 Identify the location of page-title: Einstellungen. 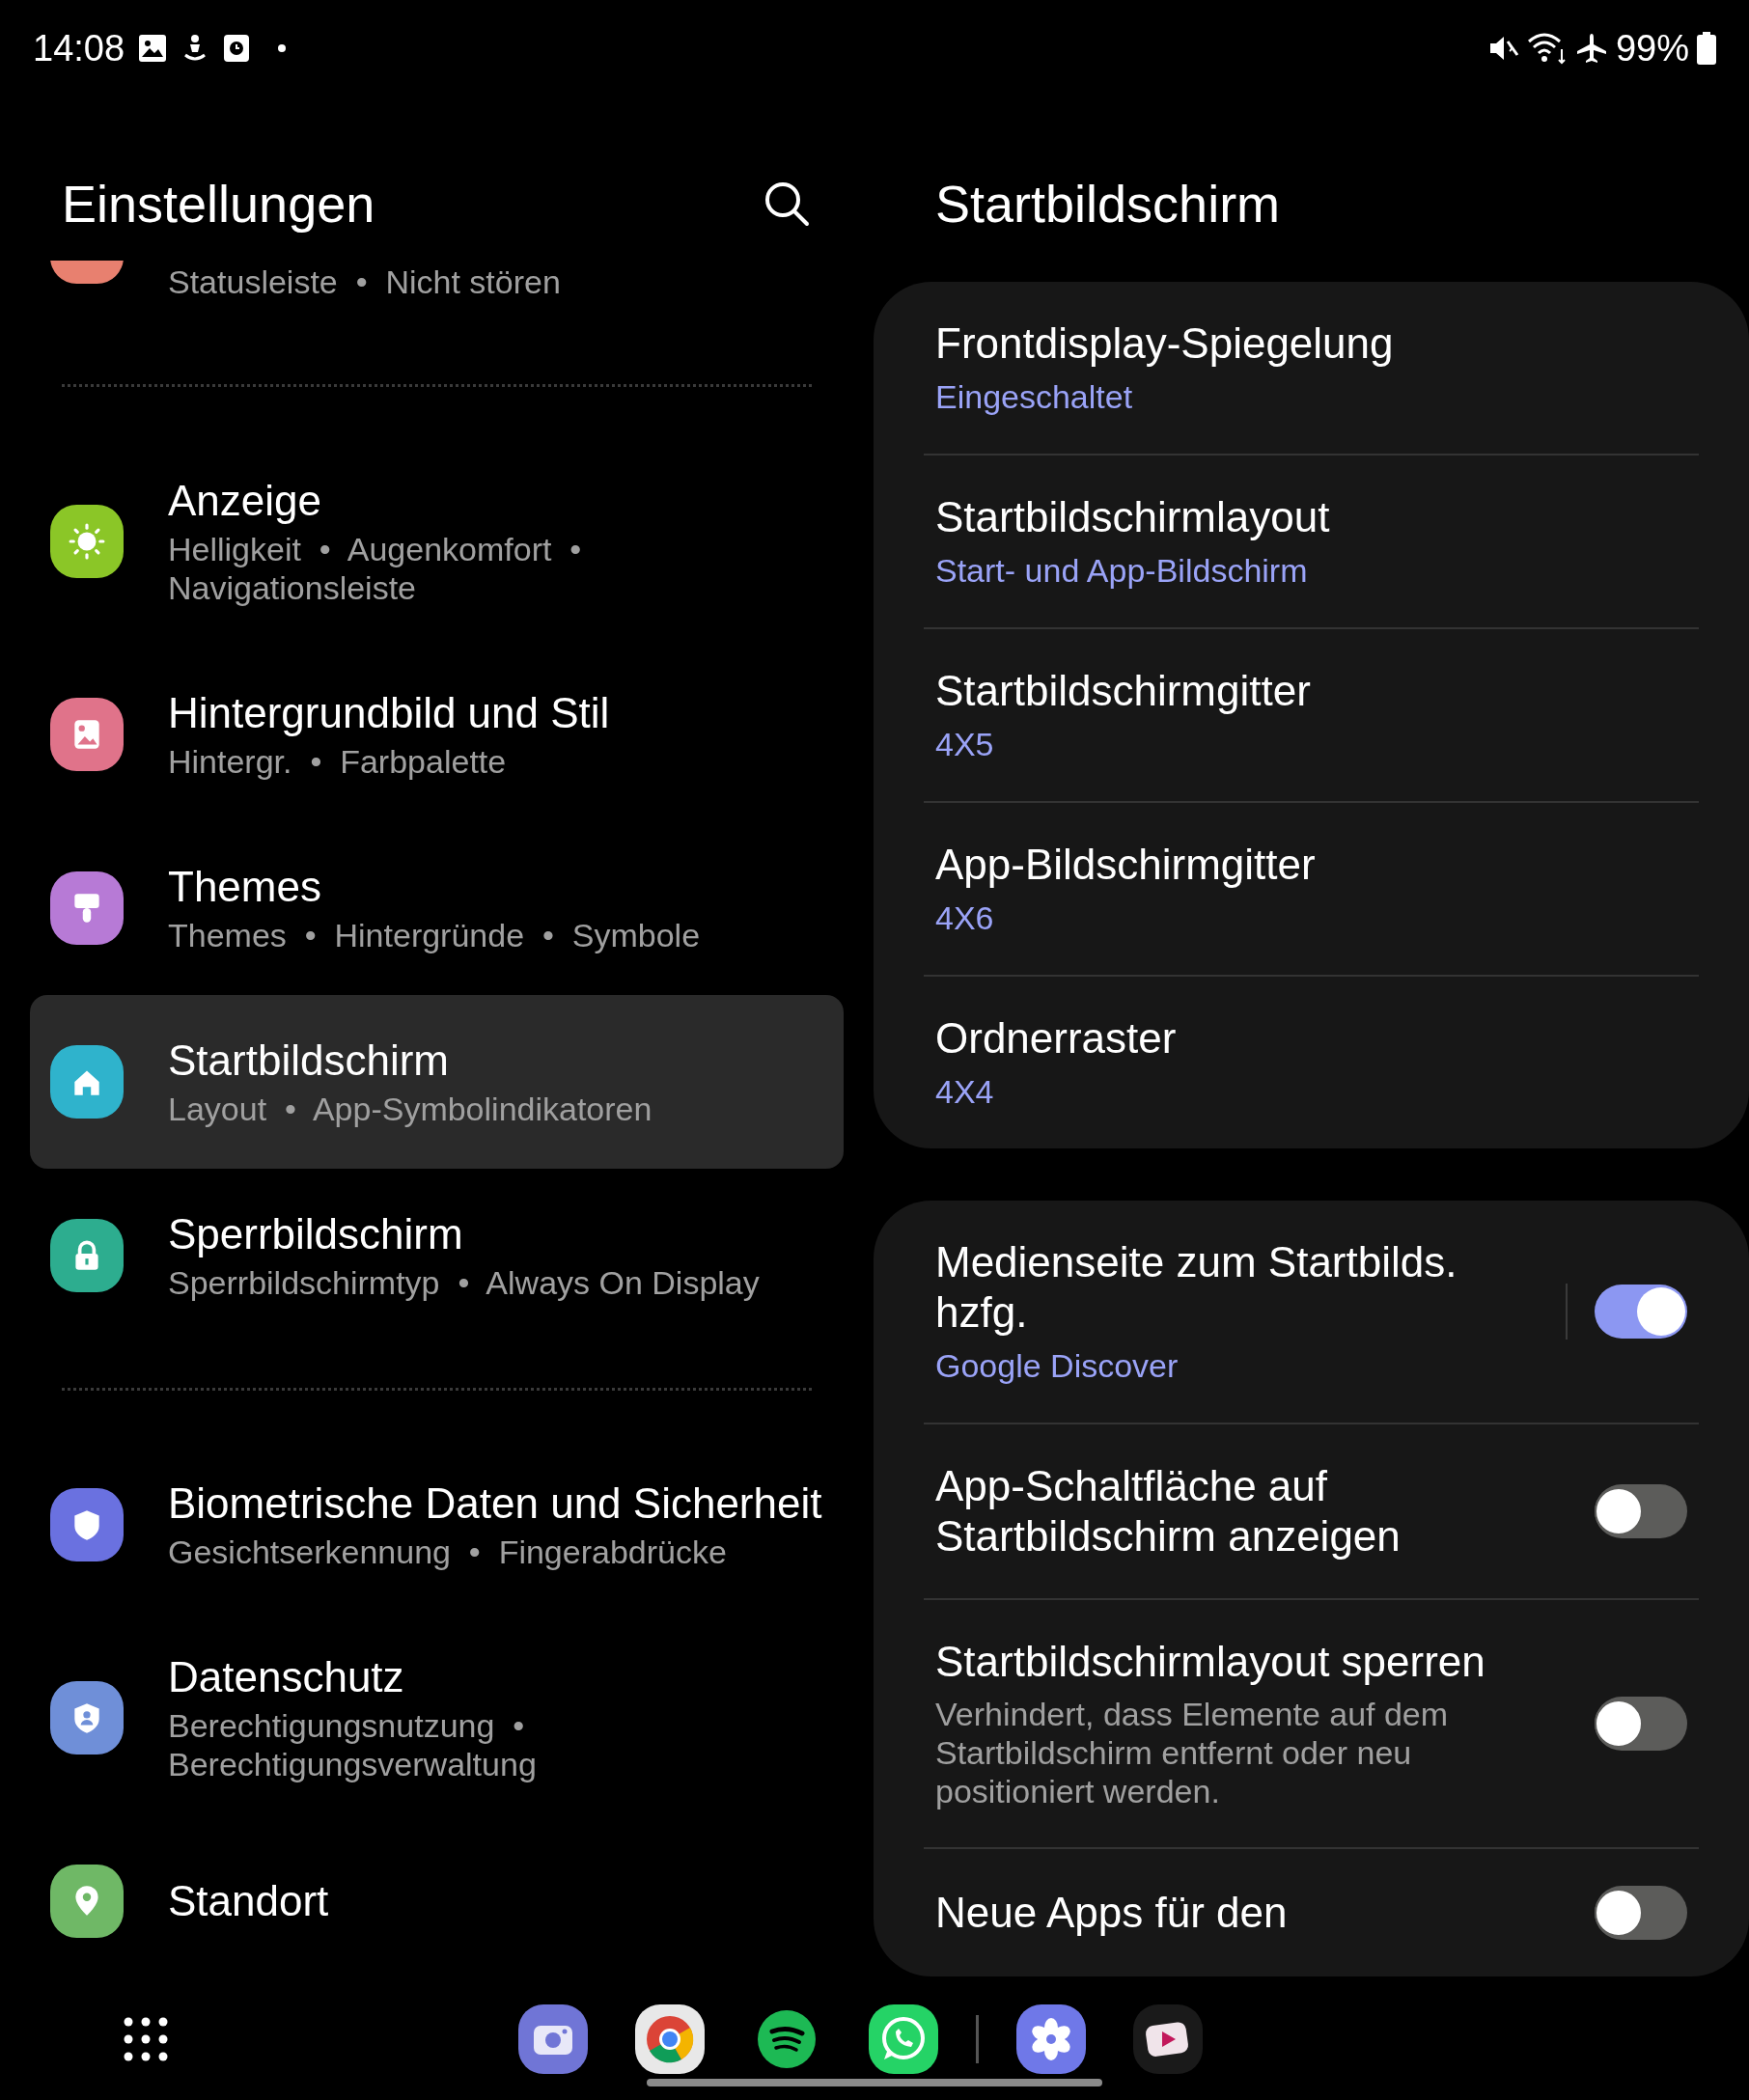
(218, 204).